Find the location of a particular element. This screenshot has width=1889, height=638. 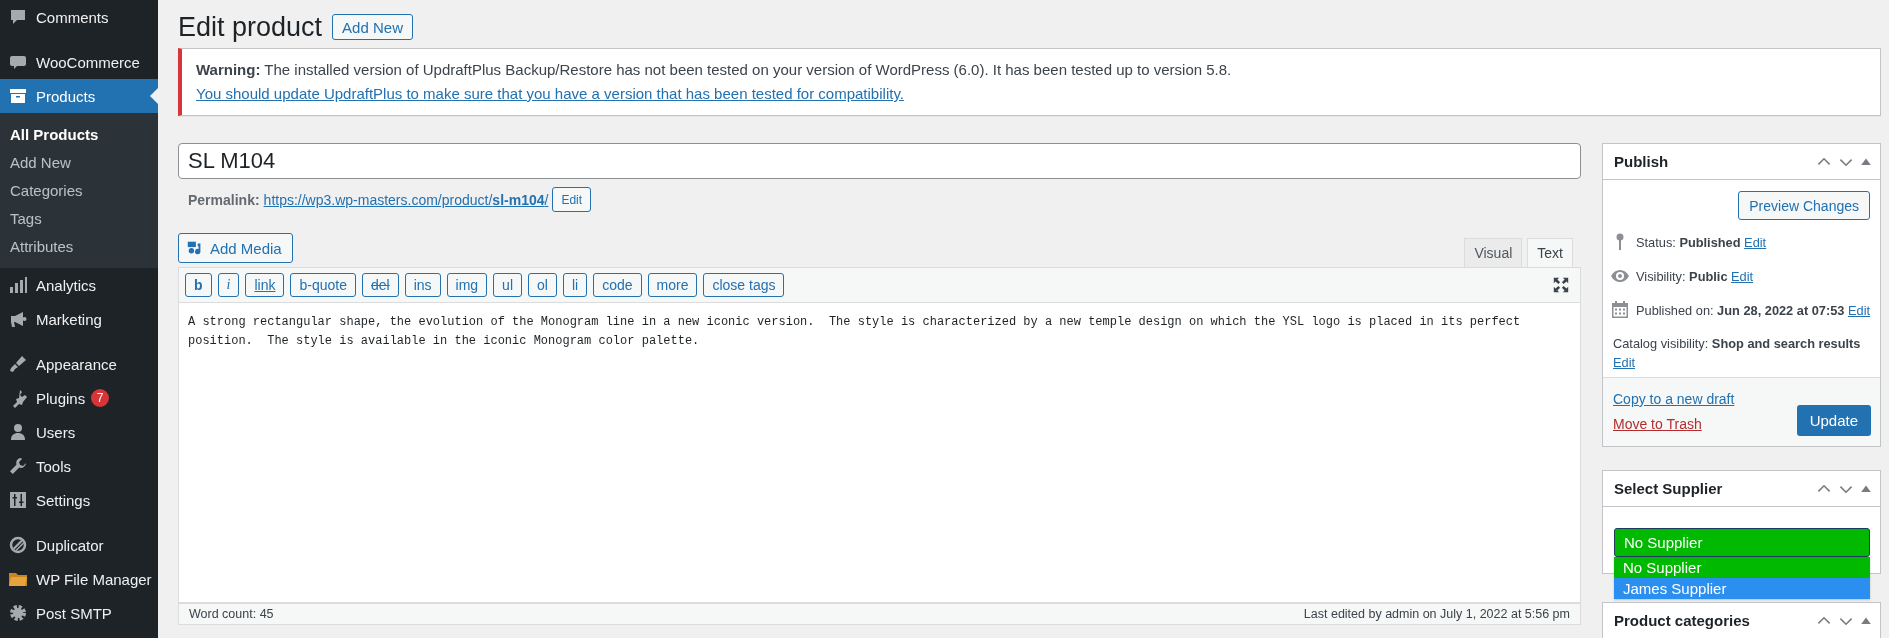

toolbar-button: i is located at coordinates (228, 285).